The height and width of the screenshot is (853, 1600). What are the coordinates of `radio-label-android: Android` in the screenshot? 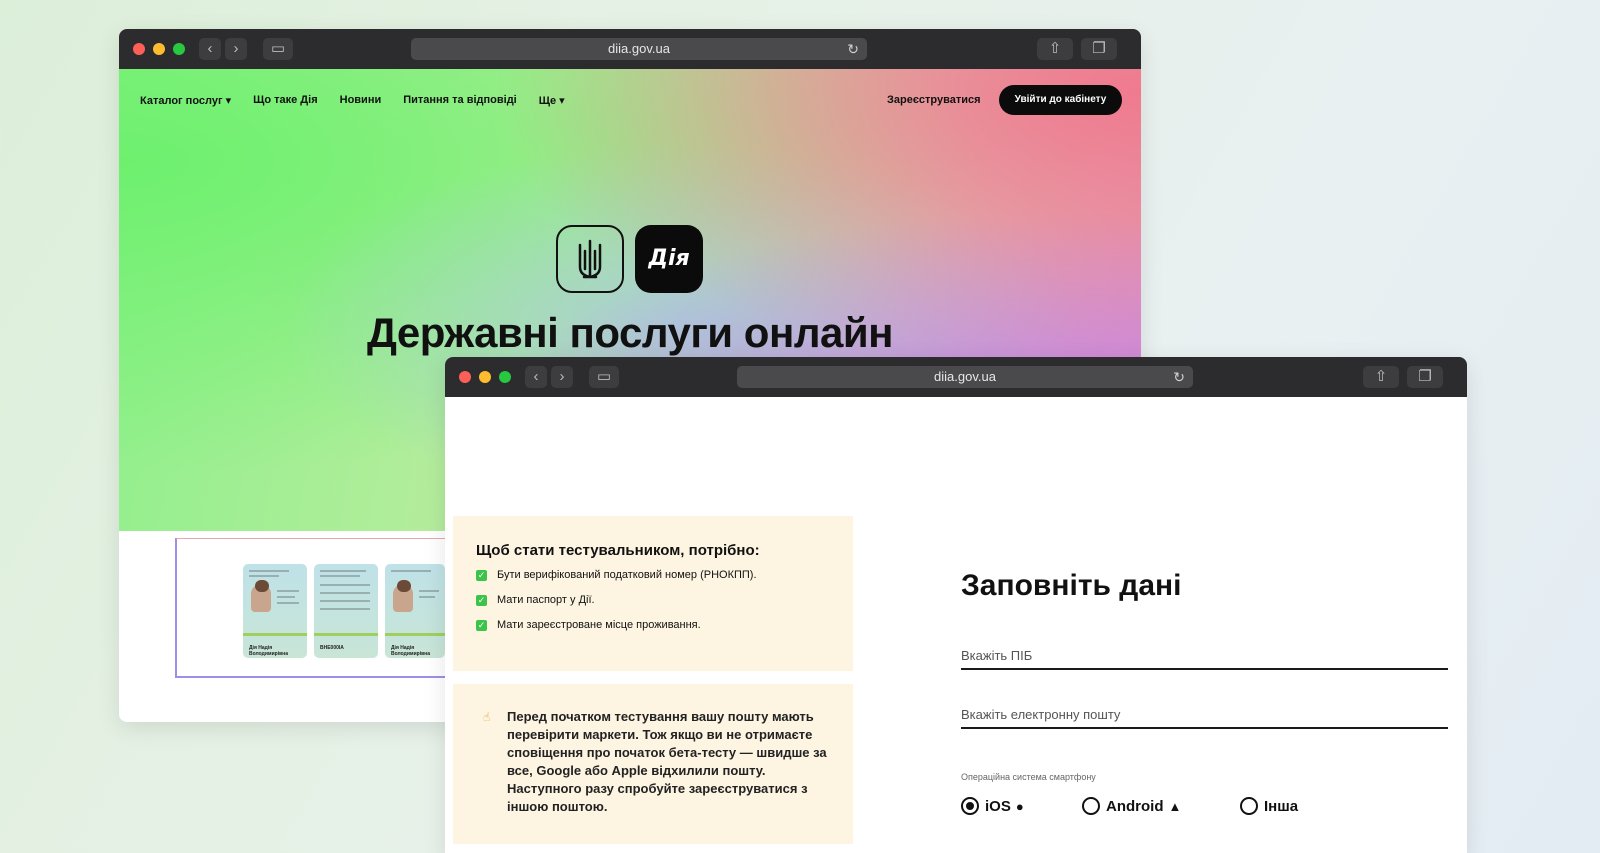 It's located at (1135, 806).